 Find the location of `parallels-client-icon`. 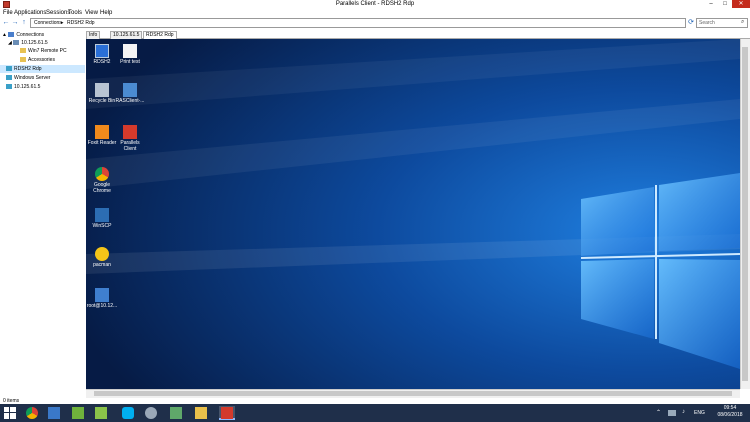

parallels-client-icon is located at coordinates (227, 413).